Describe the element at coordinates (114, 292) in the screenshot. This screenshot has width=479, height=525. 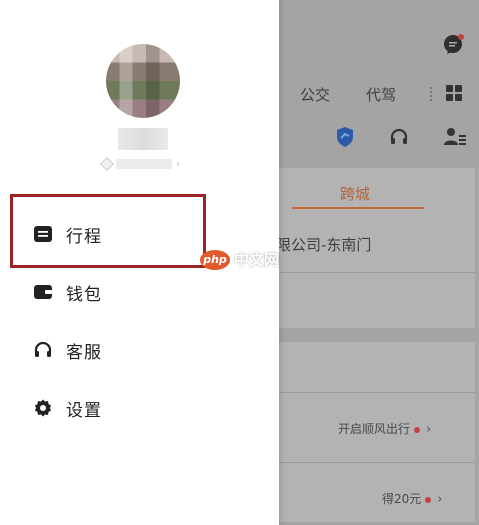
I see `menu-item-wallet: 钱包` at that location.